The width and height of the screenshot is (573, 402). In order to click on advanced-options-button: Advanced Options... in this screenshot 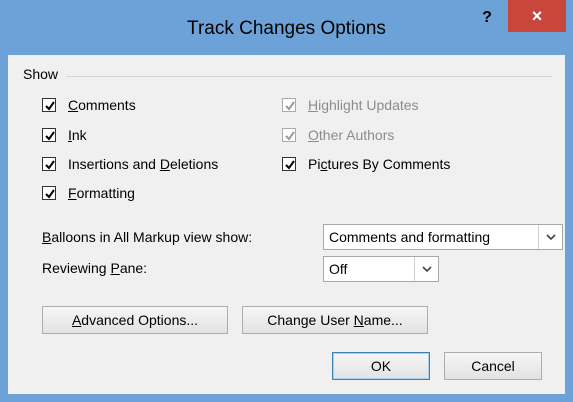, I will do `click(135, 320)`.